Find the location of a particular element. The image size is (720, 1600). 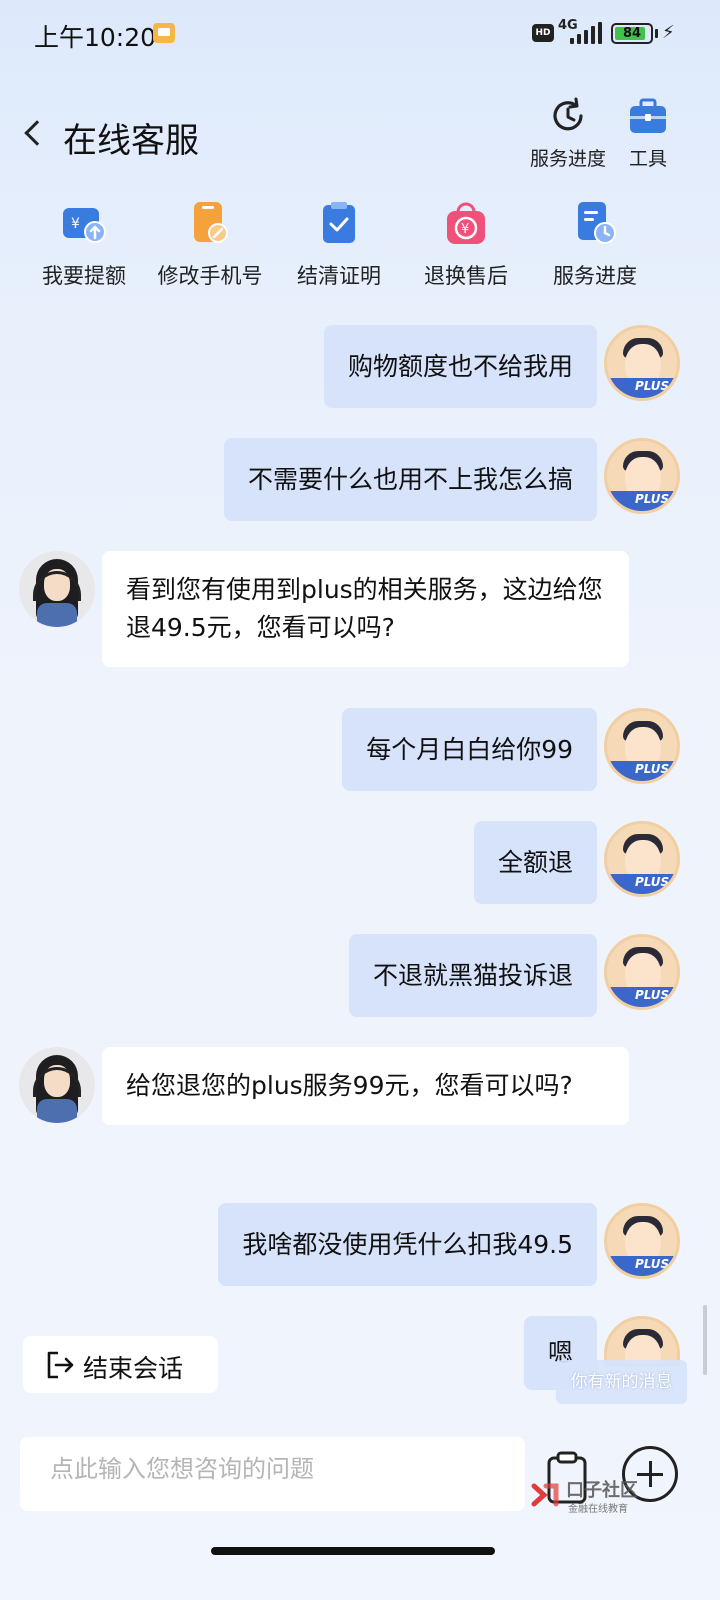

charging-icon: ⚡ is located at coordinates (668, 32).